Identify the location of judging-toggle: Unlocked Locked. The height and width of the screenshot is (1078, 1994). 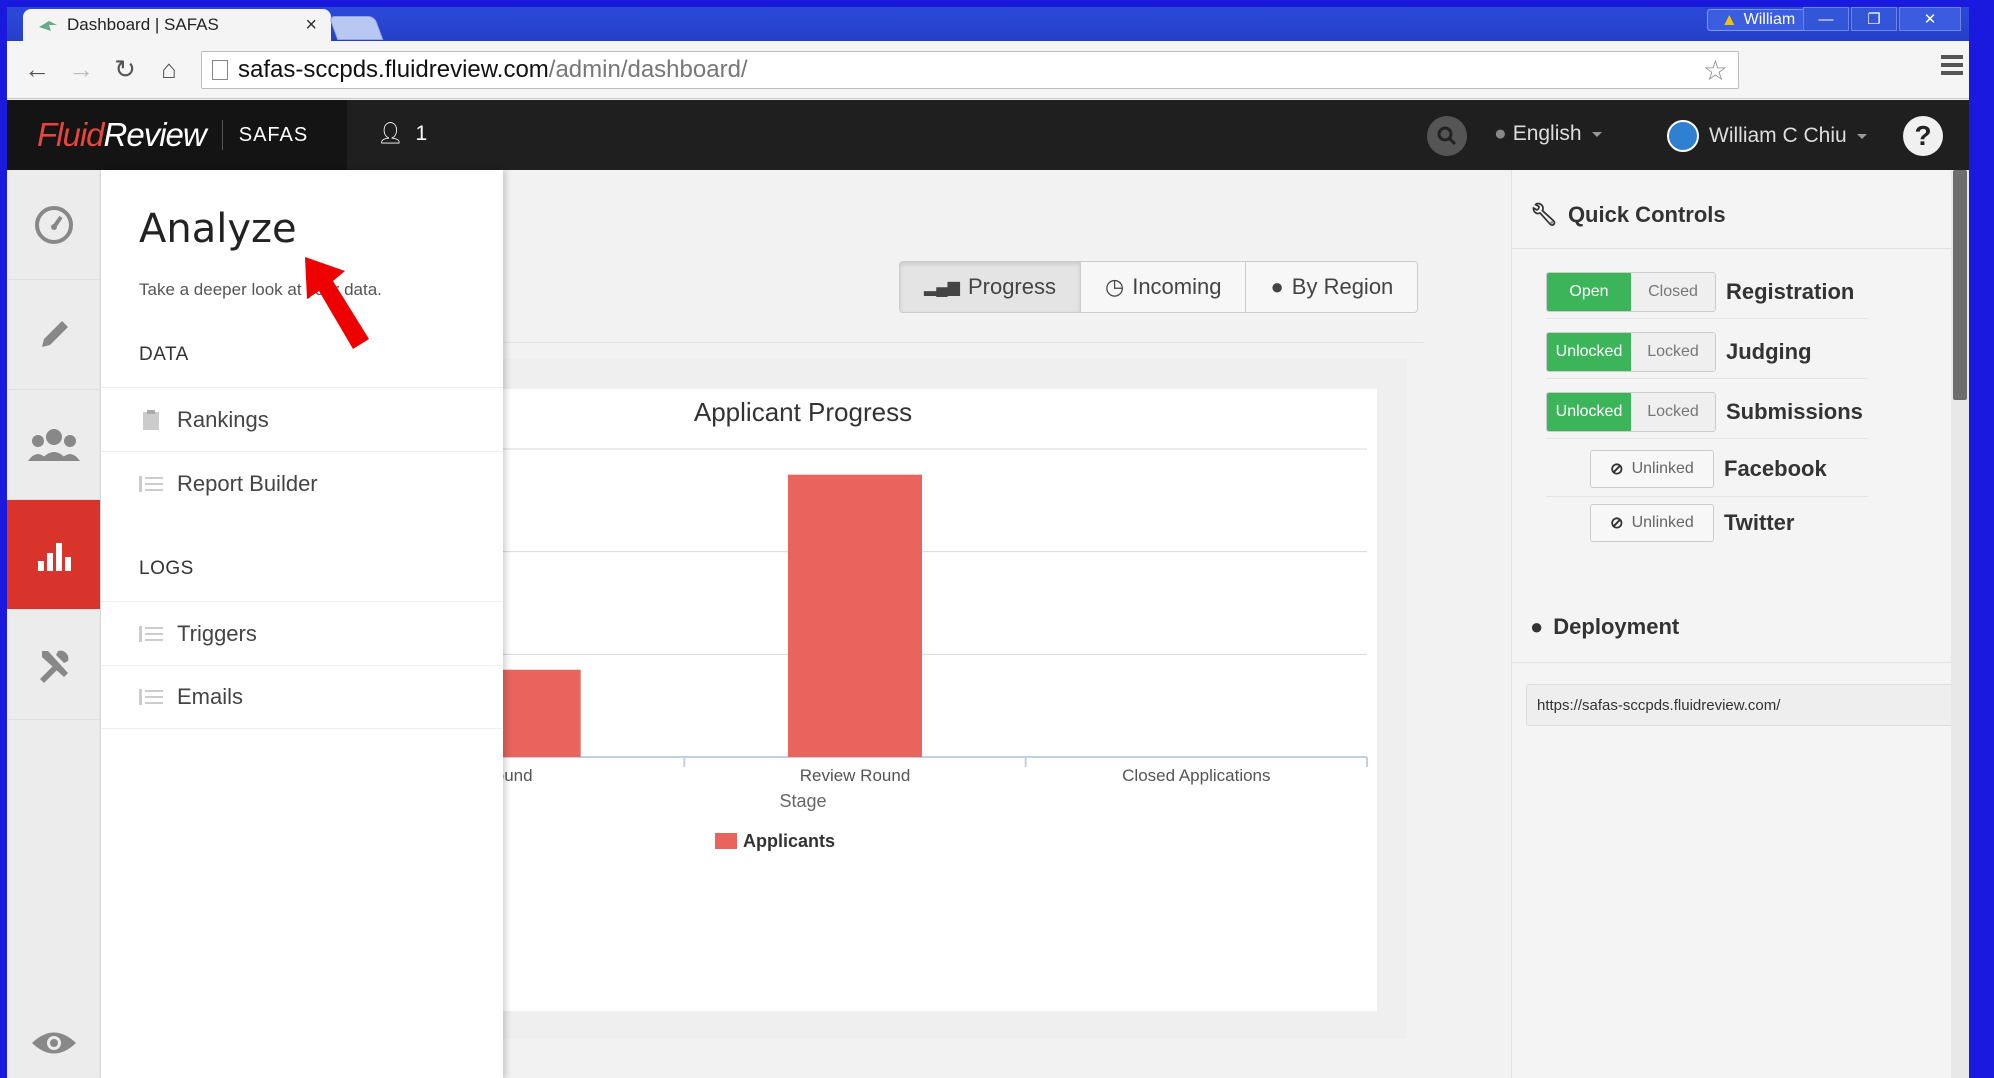
(1631, 352).